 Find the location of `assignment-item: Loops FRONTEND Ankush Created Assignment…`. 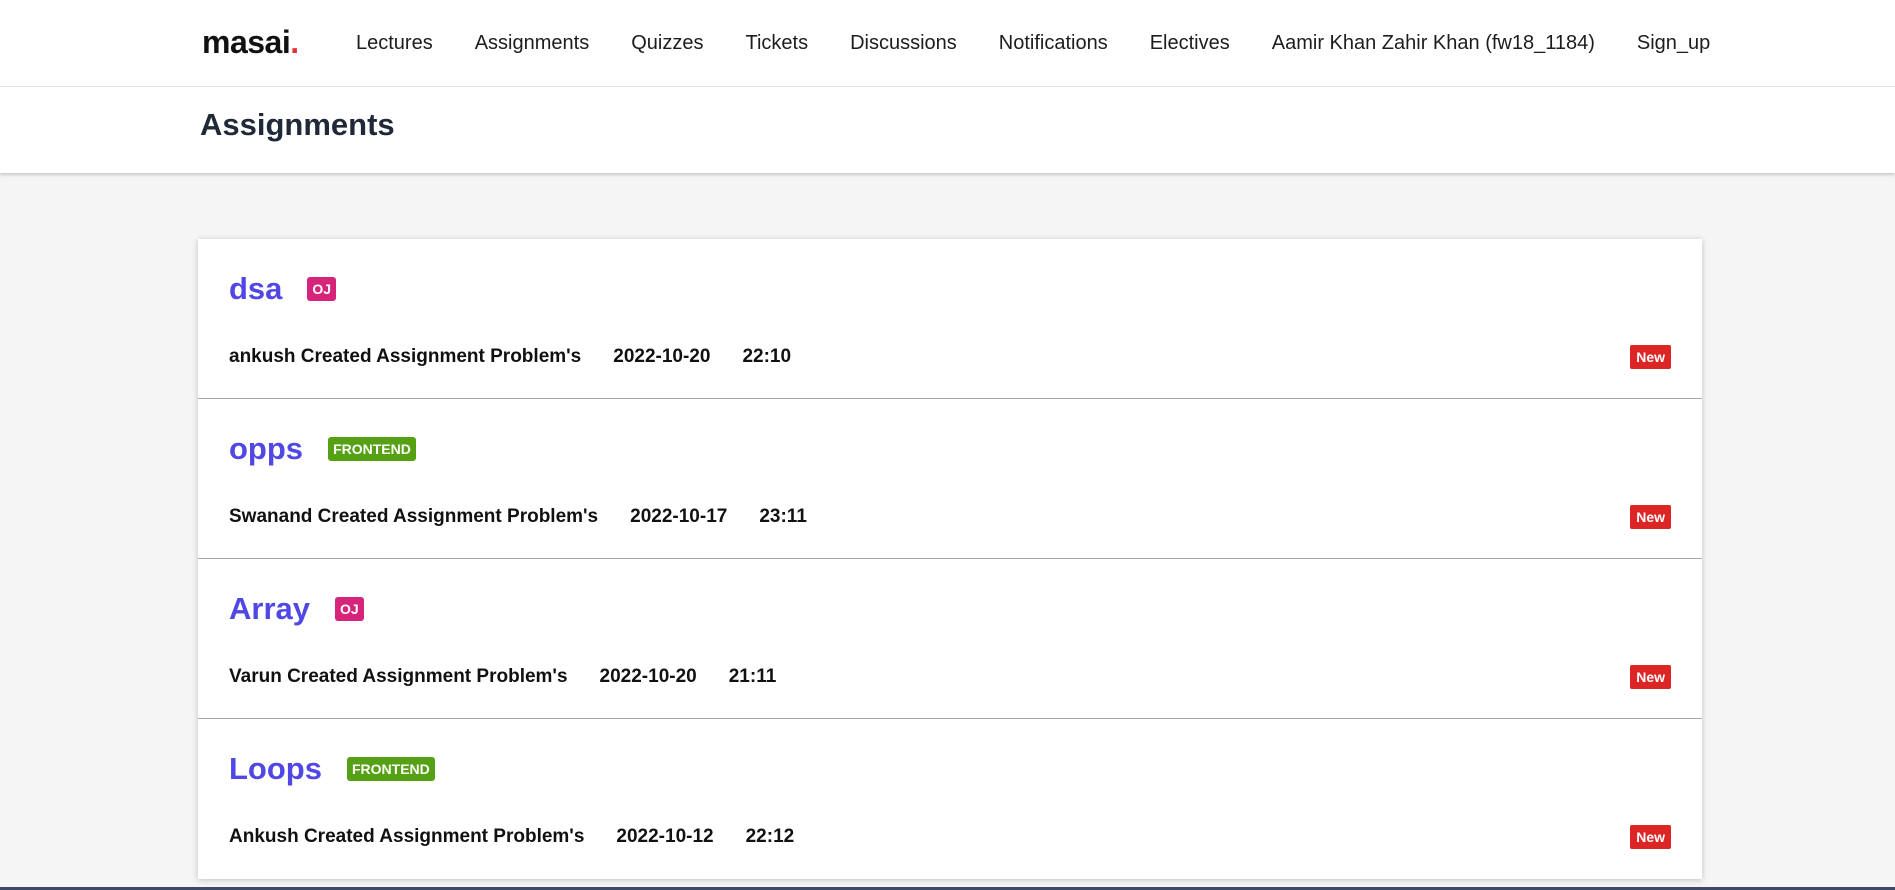

assignment-item: Loops FRONTEND Ankush Created Assignment… is located at coordinates (950, 799).